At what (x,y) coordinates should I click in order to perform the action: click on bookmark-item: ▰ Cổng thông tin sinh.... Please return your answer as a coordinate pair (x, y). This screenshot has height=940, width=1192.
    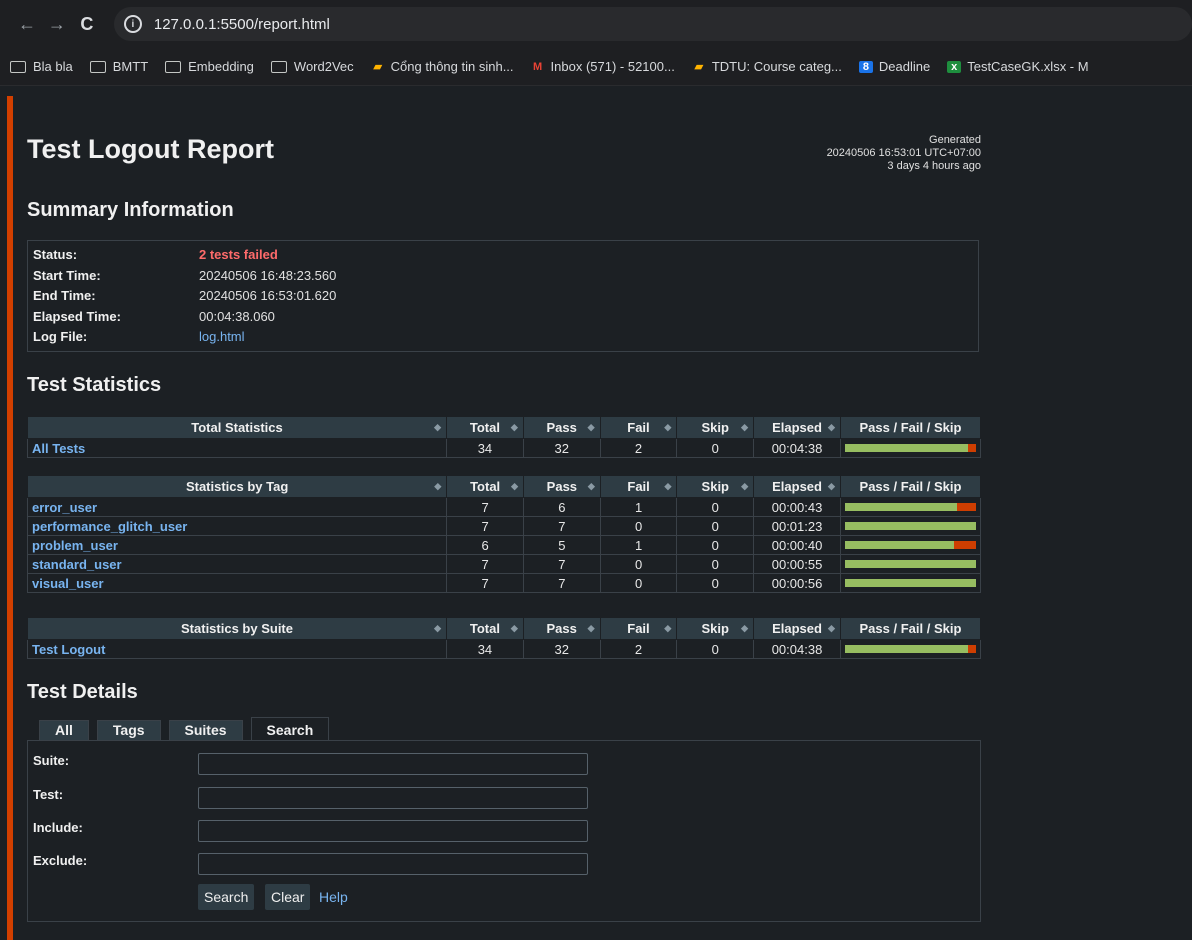
    Looking at the image, I should click on (442, 66).